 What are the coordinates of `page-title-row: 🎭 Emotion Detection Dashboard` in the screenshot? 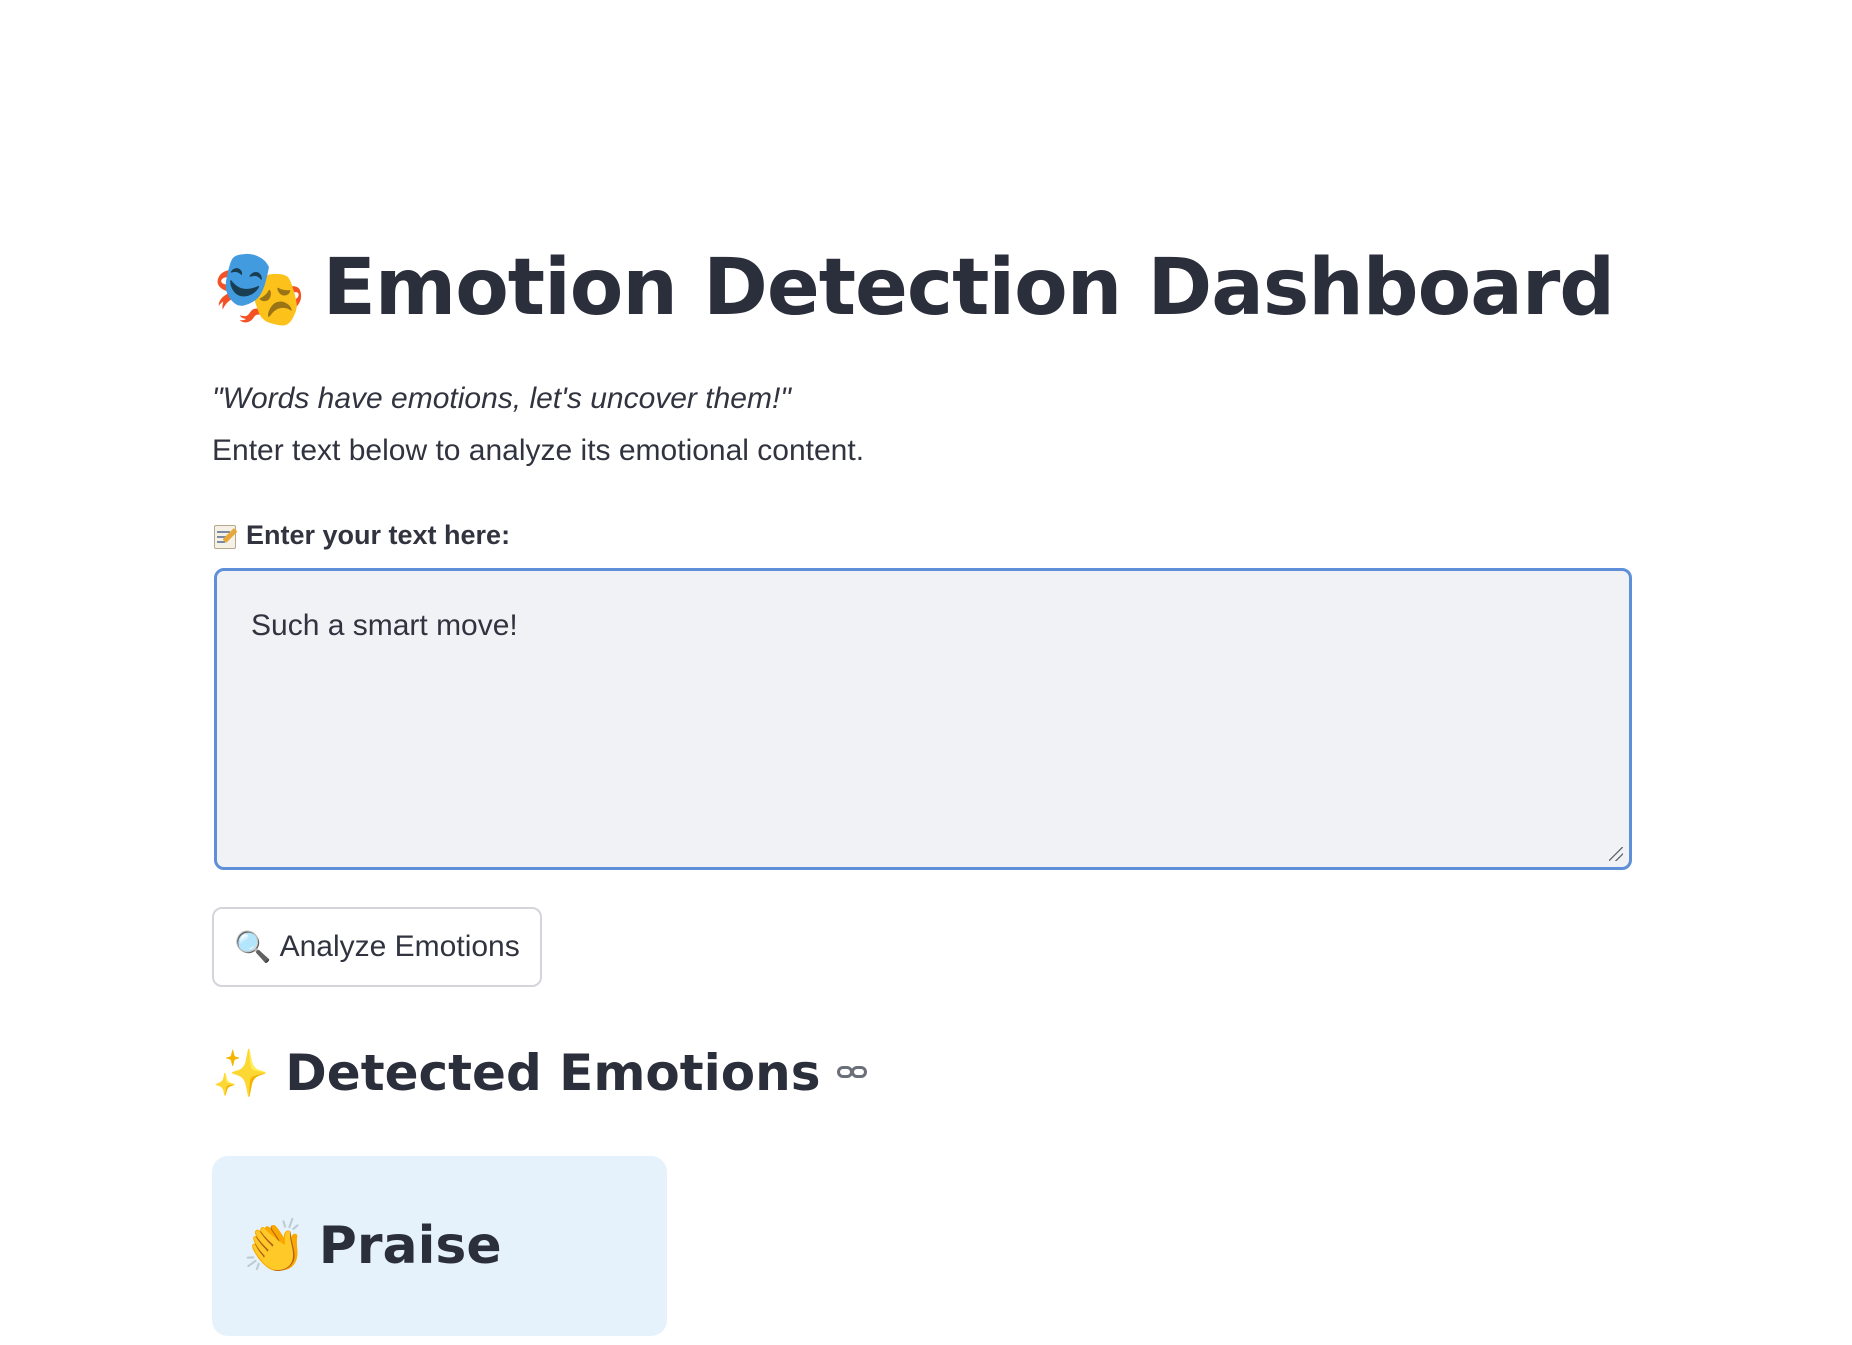 It's located at (913, 288).